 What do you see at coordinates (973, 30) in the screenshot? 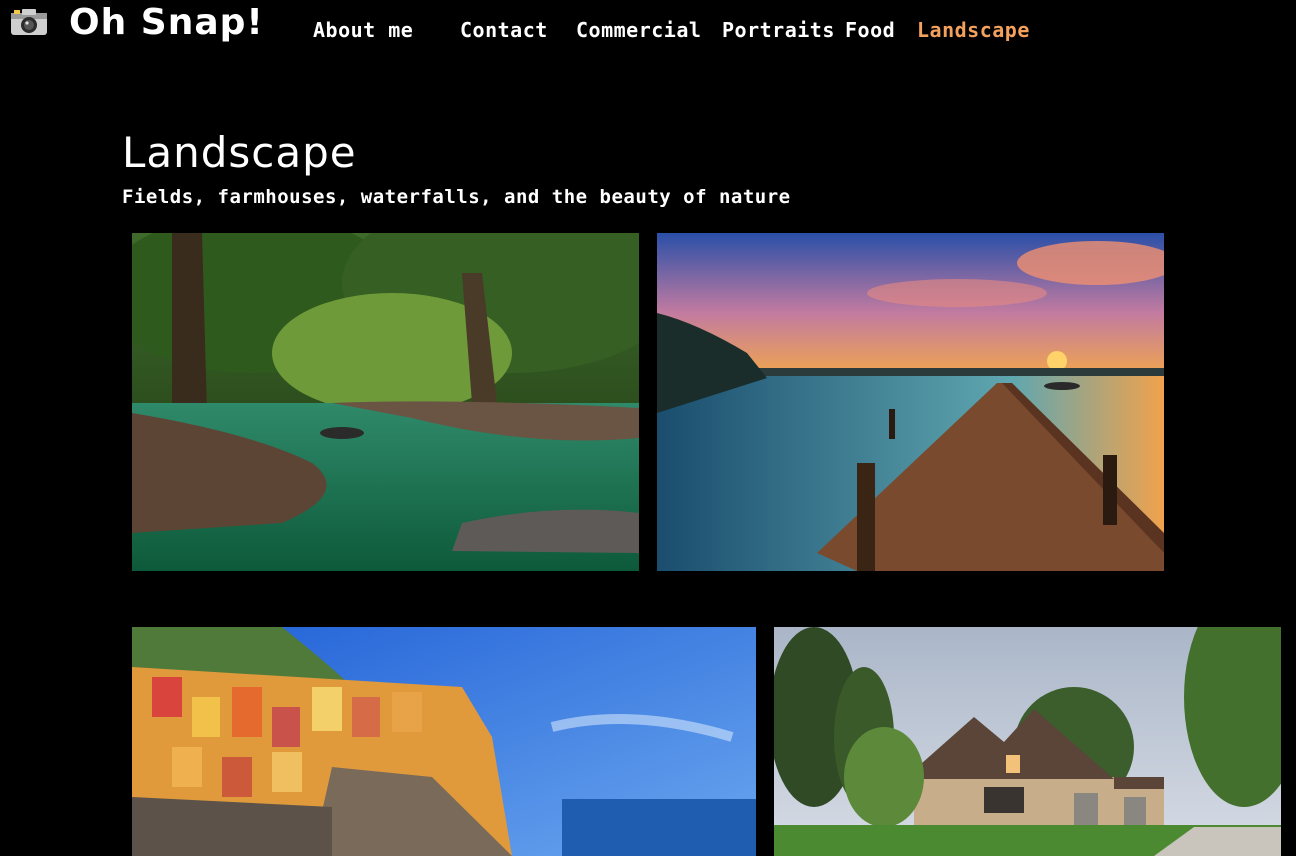
I see `nav-item-landscape: Landscape` at bounding box center [973, 30].